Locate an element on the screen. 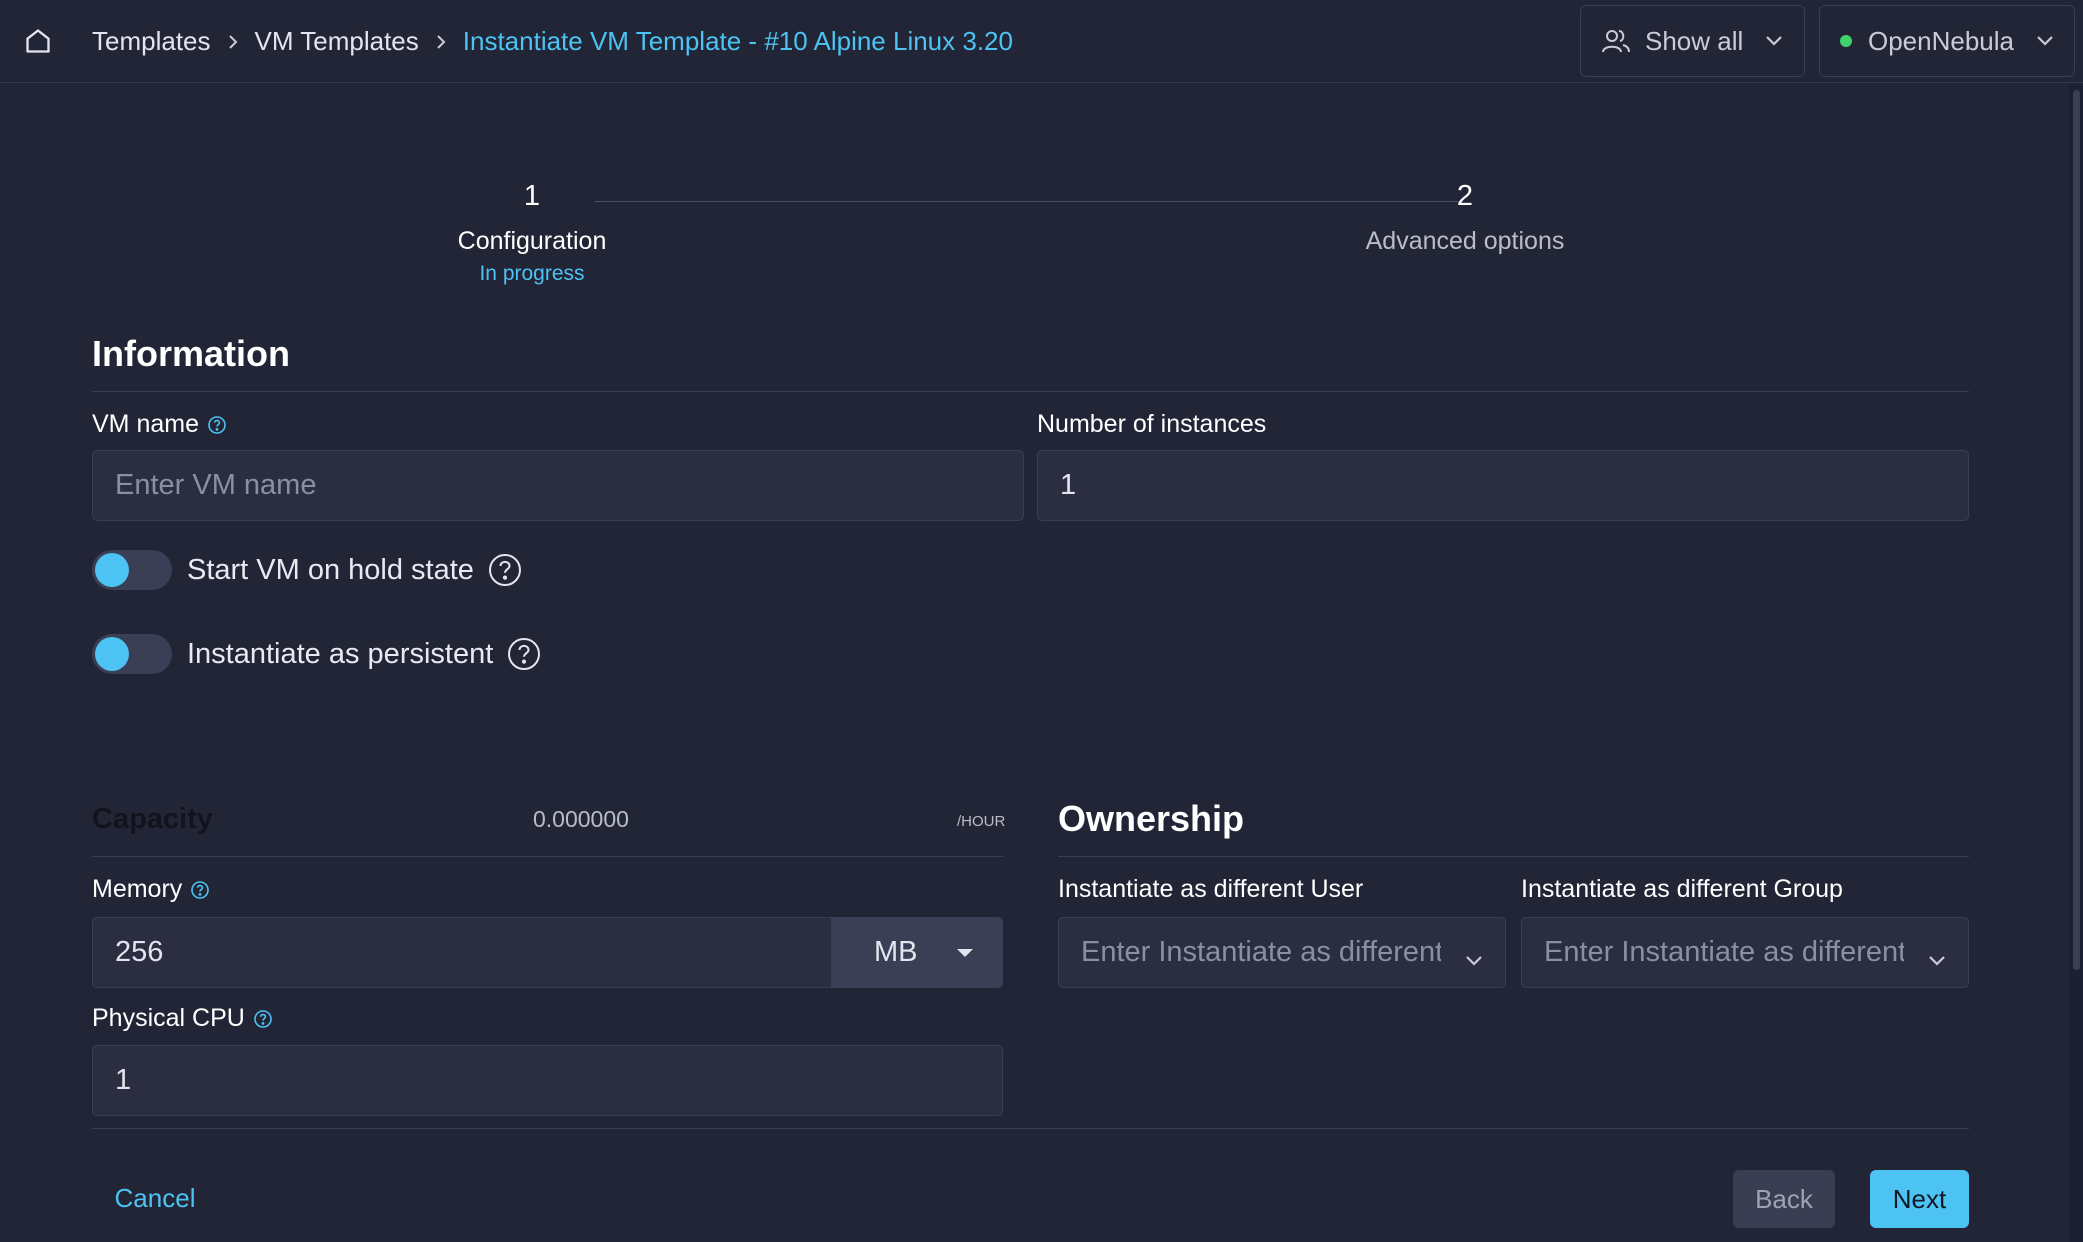 This screenshot has height=1242, width=2083. step-title: Advanced options is located at coordinates (1465, 241).